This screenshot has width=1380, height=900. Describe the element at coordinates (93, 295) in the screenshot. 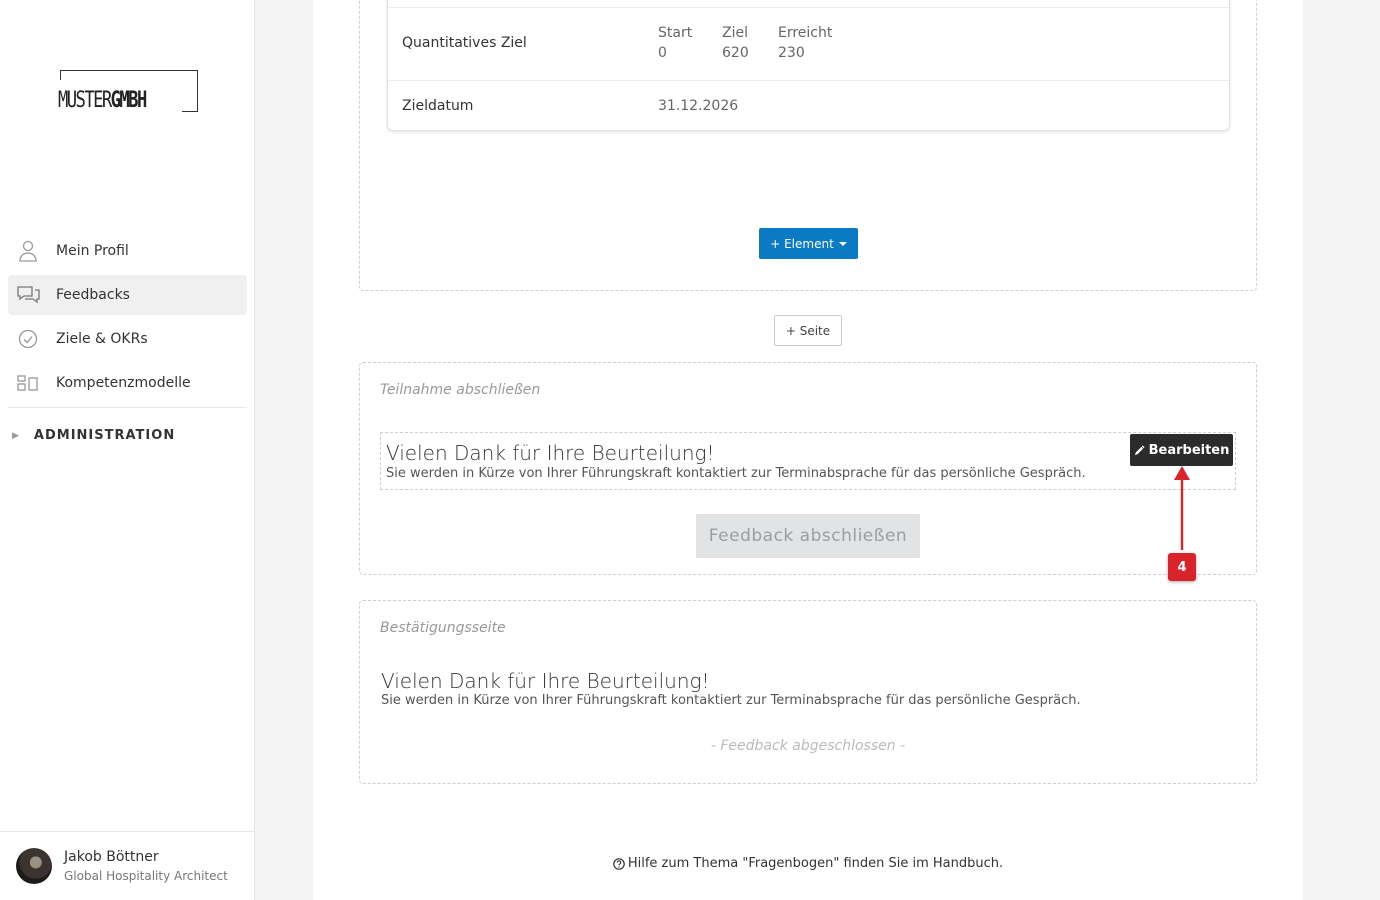

I see `sidebar-item-label: Feedbacks` at that location.